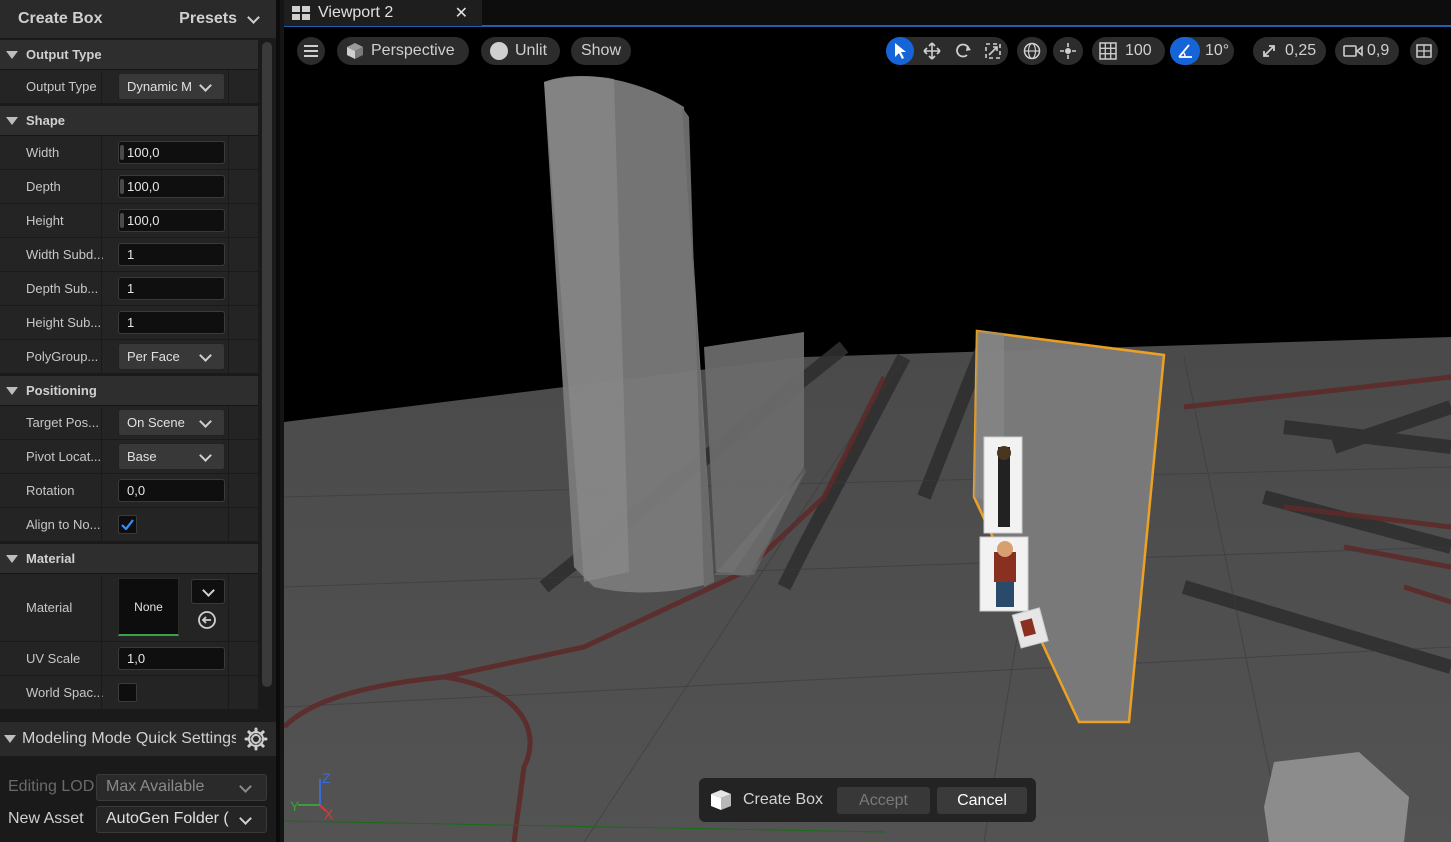 This screenshot has width=1451, height=842. I want to click on row-new-asset: New Asset AutoGen Folder (, so click(138, 819).